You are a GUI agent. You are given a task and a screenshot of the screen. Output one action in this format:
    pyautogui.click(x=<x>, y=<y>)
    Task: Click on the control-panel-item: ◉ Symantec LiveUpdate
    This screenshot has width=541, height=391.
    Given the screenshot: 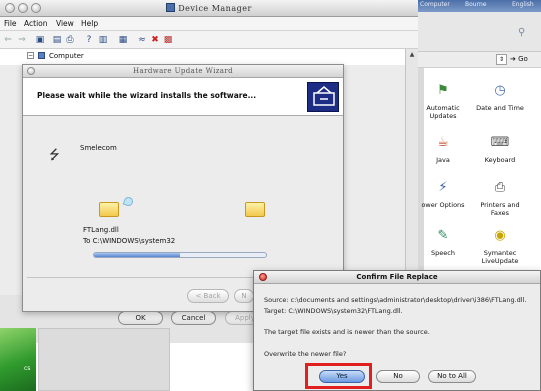 What is the action you would take?
    pyautogui.click(x=500, y=245)
    